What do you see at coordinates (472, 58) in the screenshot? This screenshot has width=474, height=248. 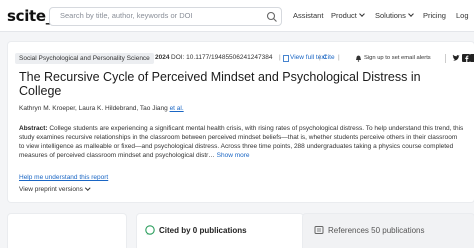 I see `linkedin-icon` at bounding box center [472, 58].